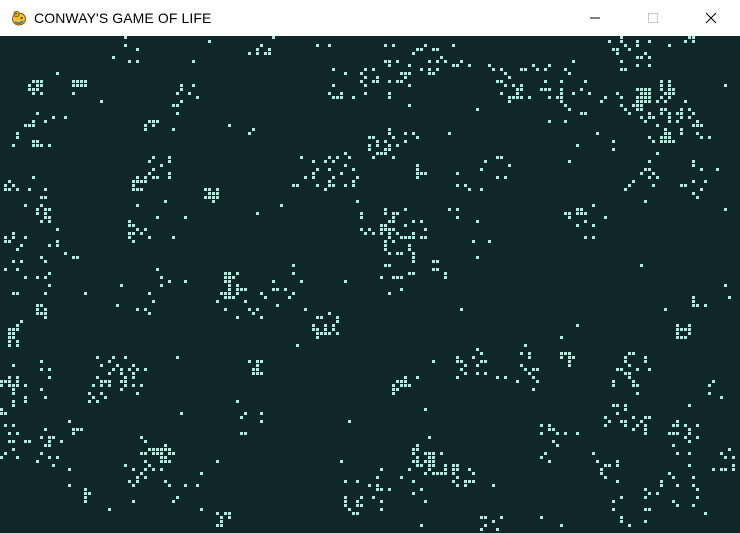  I want to click on title-bar: CONWAY'S GAME OF LIFE, so click(370, 17).